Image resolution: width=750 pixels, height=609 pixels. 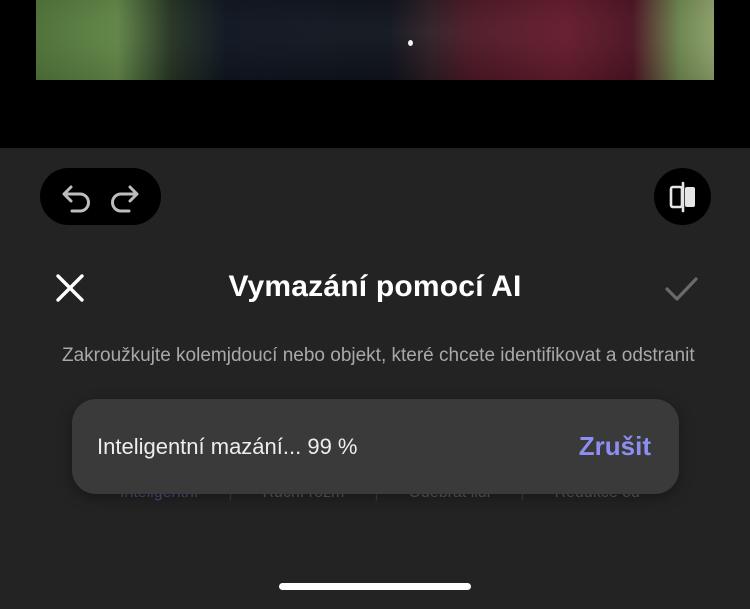 What do you see at coordinates (615, 446) in the screenshot?
I see `cancel-button: Zrušit` at bounding box center [615, 446].